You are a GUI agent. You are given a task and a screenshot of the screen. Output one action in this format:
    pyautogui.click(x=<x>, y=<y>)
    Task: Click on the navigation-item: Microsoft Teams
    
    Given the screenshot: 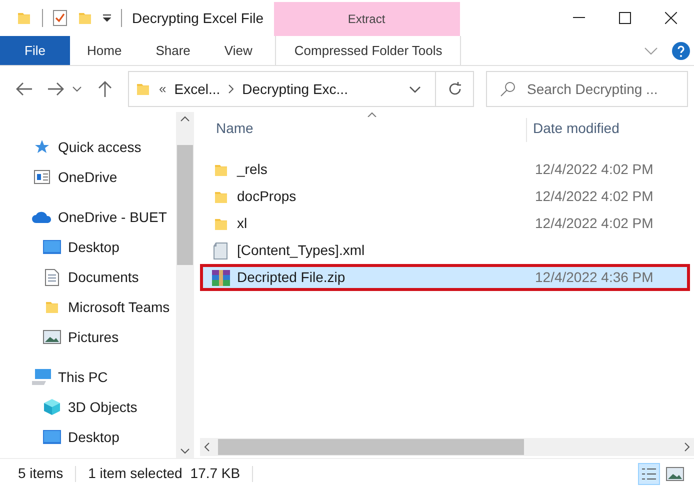 What is the action you would take?
    pyautogui.click(x=119, y=307)
    